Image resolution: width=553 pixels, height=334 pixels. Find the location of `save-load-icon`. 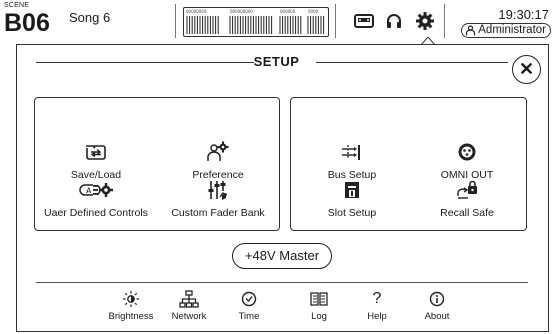

save-load-icon is located at coordinates (96, 152).